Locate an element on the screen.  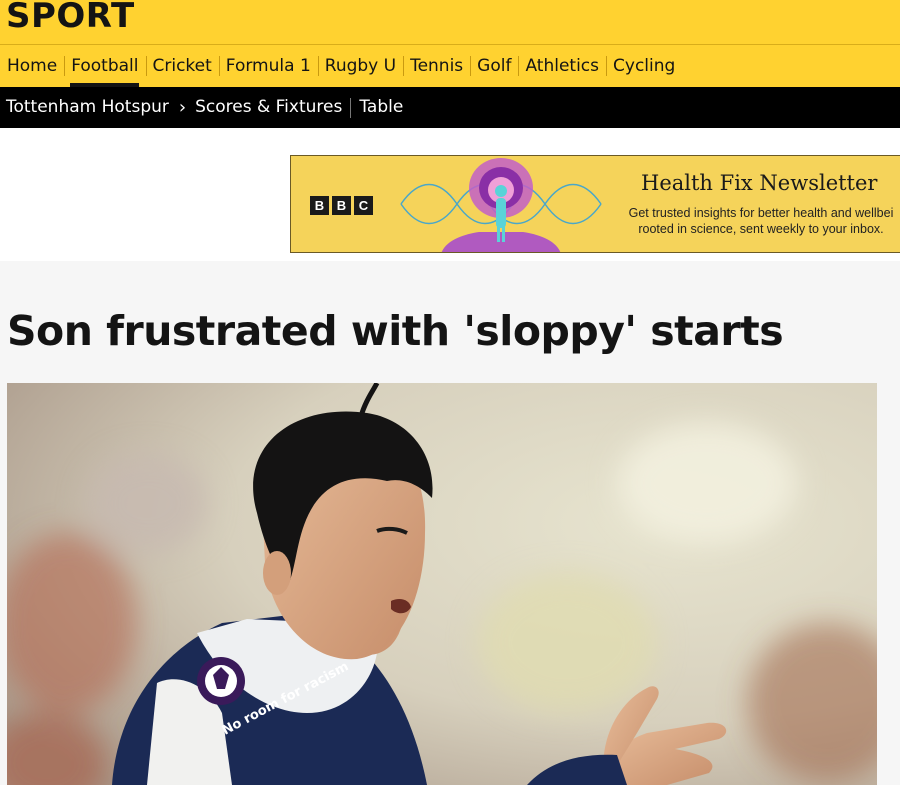
sport-logo: SPORT is located at coordinates (70, 19).